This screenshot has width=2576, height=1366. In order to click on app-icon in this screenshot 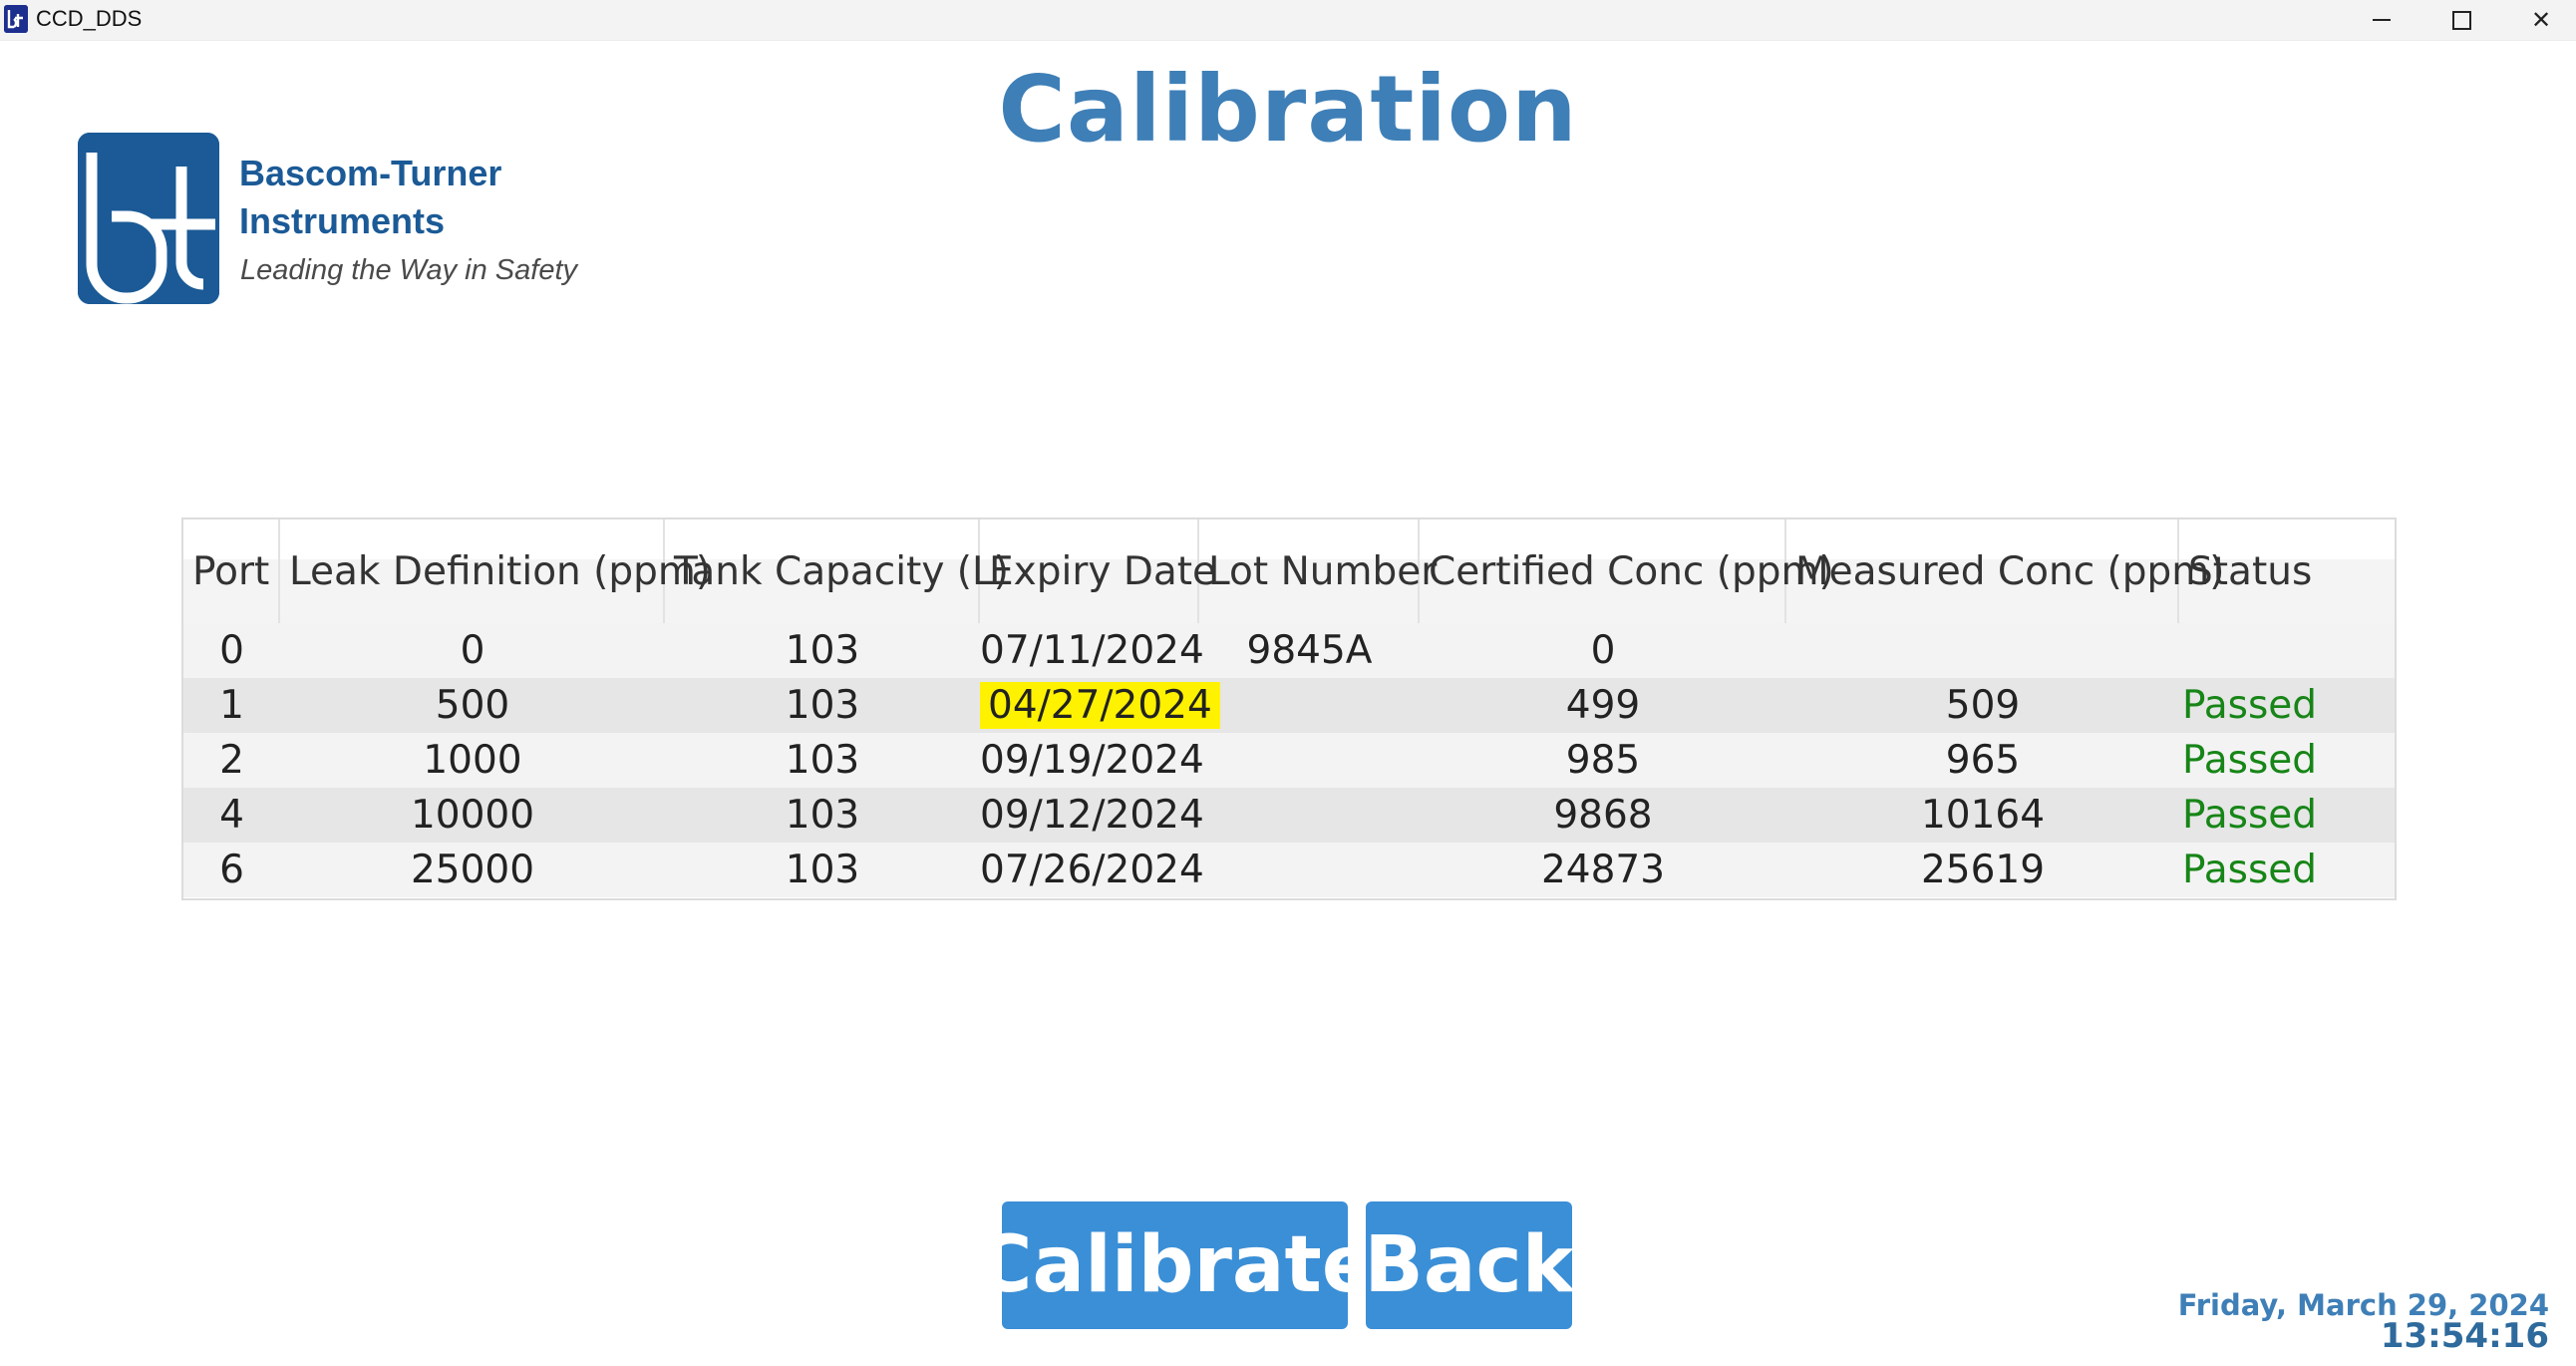, I will do `click(16, 19)`.